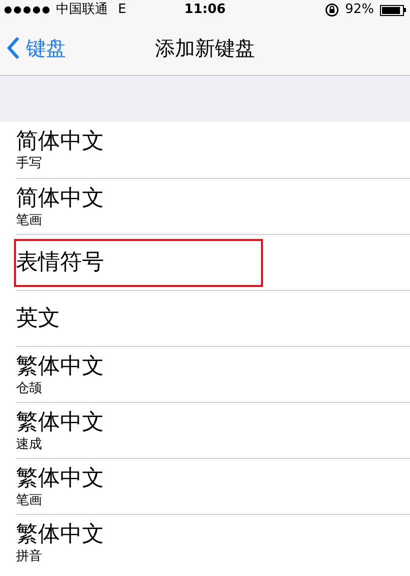  What do you see at coordinates (205, 48) in the screenshot?
I see `nav-title: 添加新键盘` at bounding box center [205, 48].